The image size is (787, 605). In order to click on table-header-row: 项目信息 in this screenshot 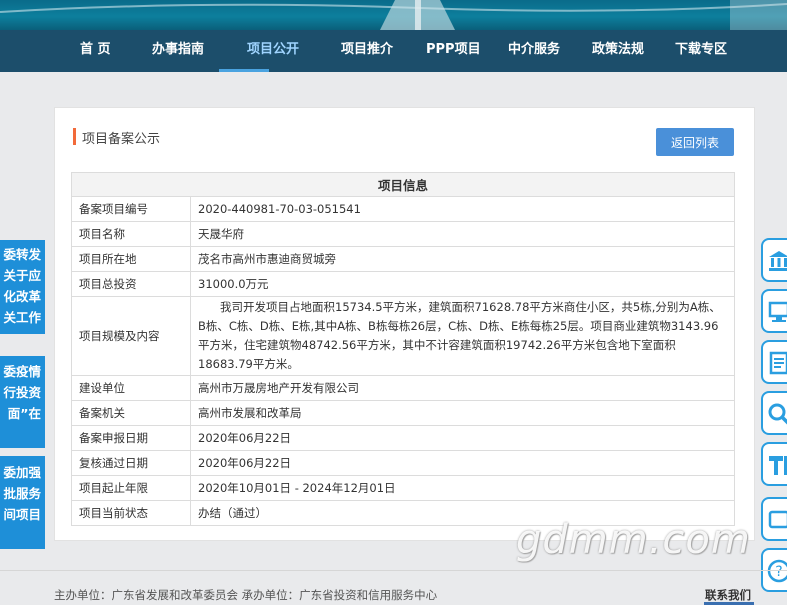, I will do `click(403, 184)`.